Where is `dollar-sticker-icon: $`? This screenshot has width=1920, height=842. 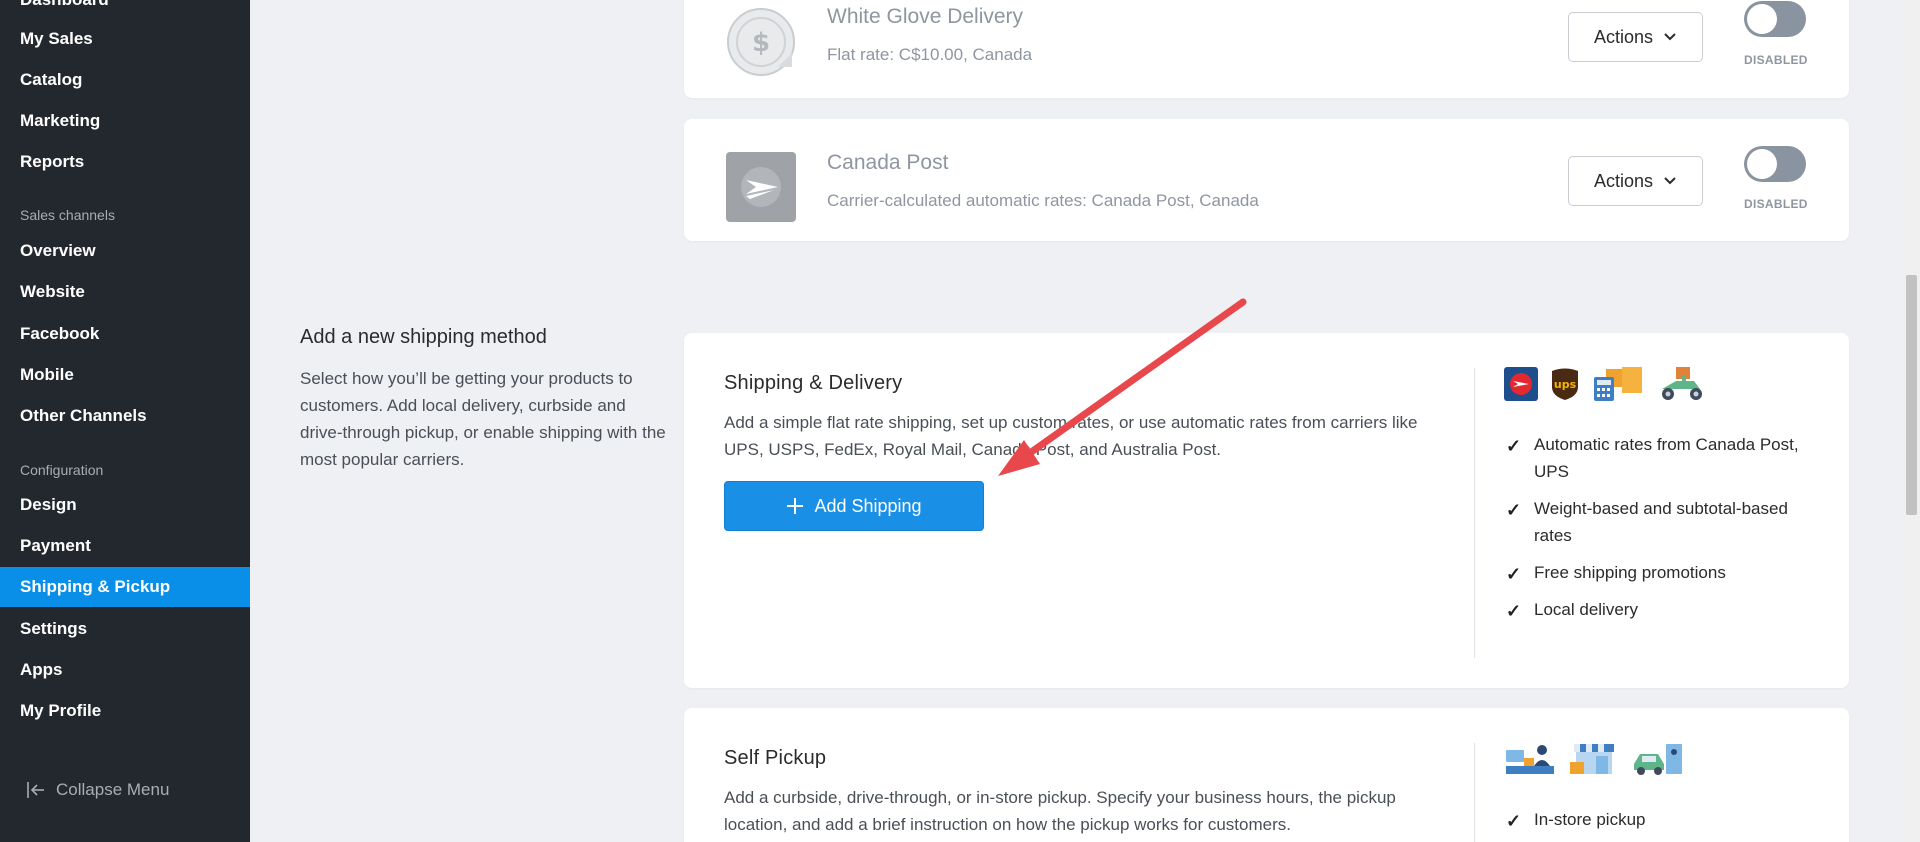
dollar-sticker-icon: $ is located at coordinates (761, 42).